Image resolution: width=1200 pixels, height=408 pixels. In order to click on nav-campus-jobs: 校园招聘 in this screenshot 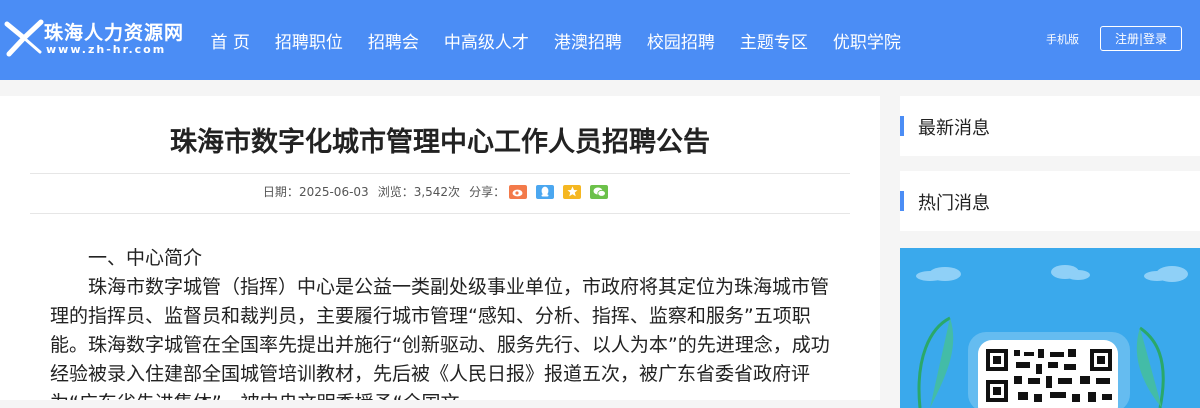, I will do `click(681, 40)`.